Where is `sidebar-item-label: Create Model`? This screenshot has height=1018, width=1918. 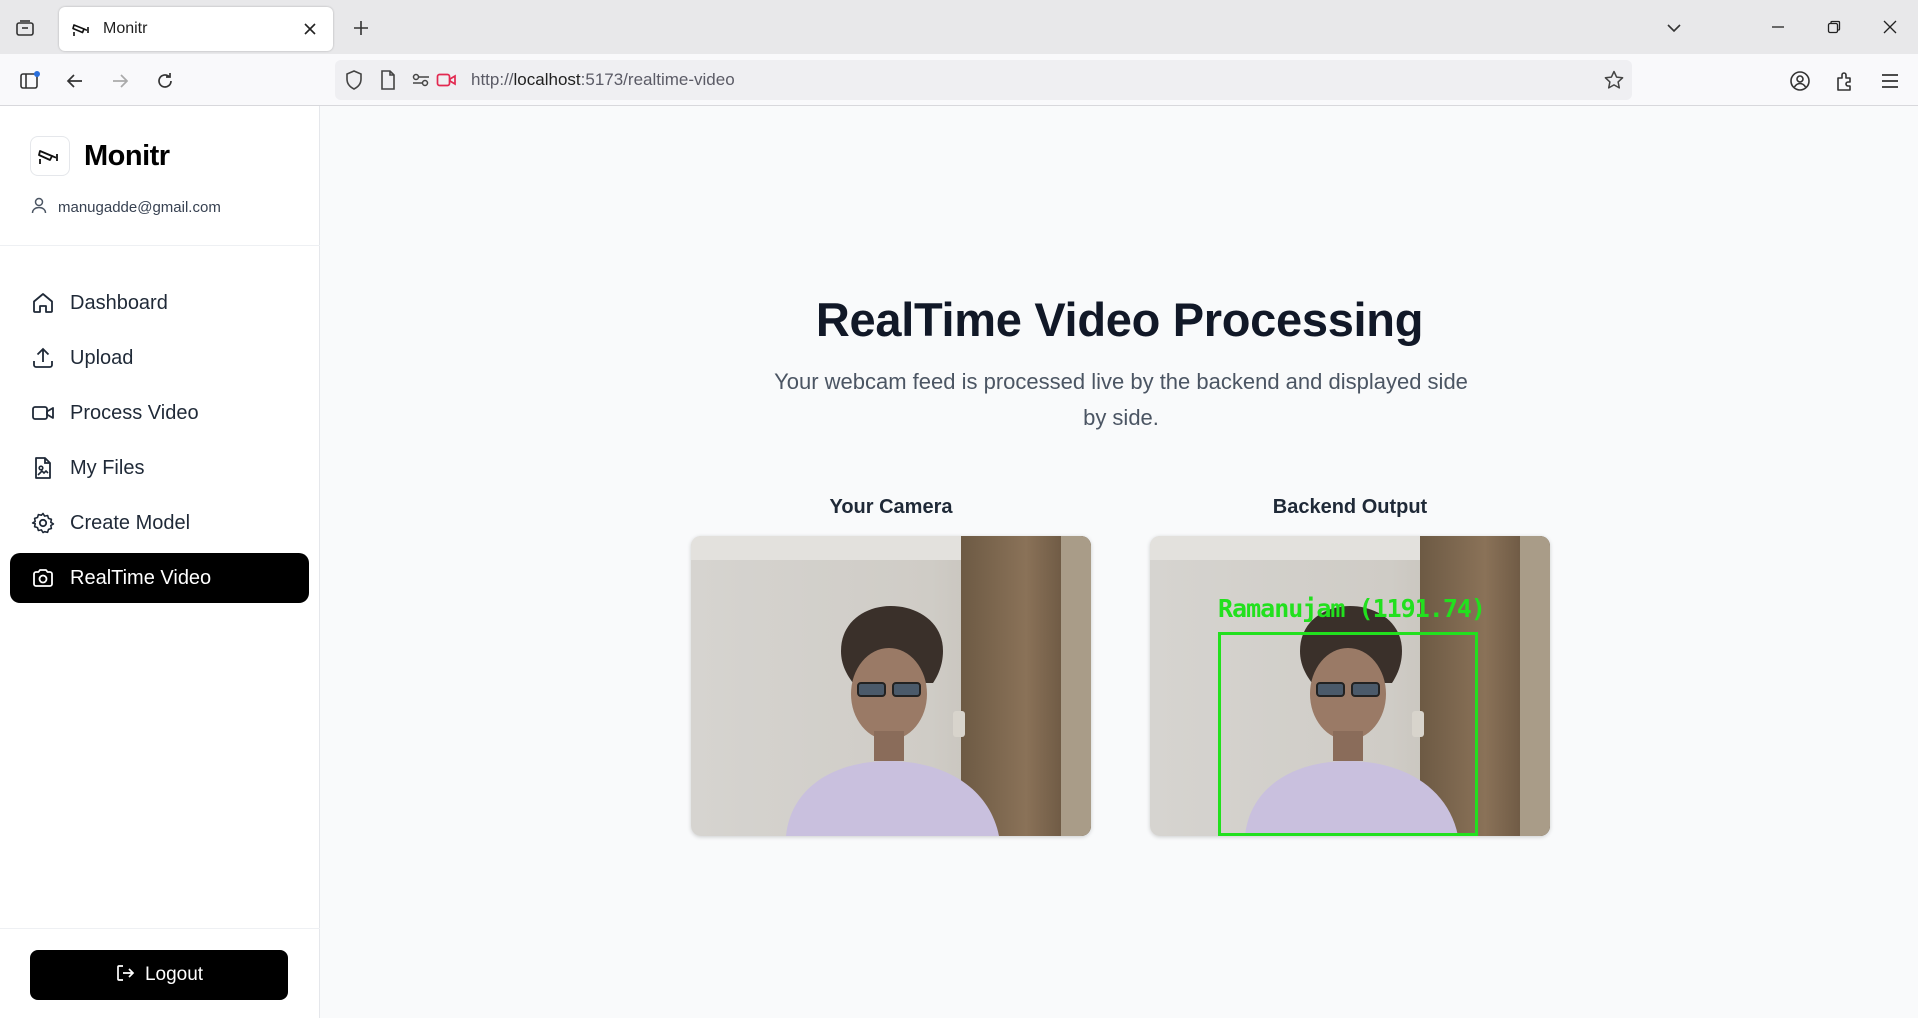 sidebar-item-label: Create Model is located at coordinates (130, 522).